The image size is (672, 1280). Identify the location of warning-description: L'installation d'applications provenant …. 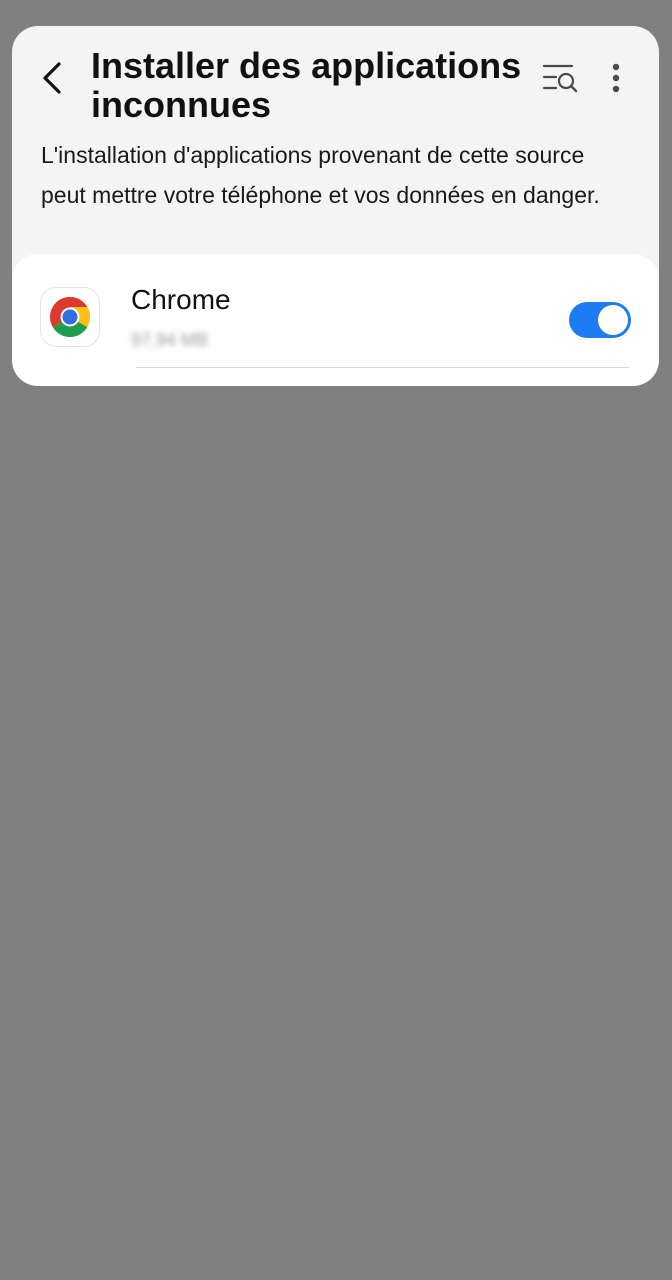
(320, 175).